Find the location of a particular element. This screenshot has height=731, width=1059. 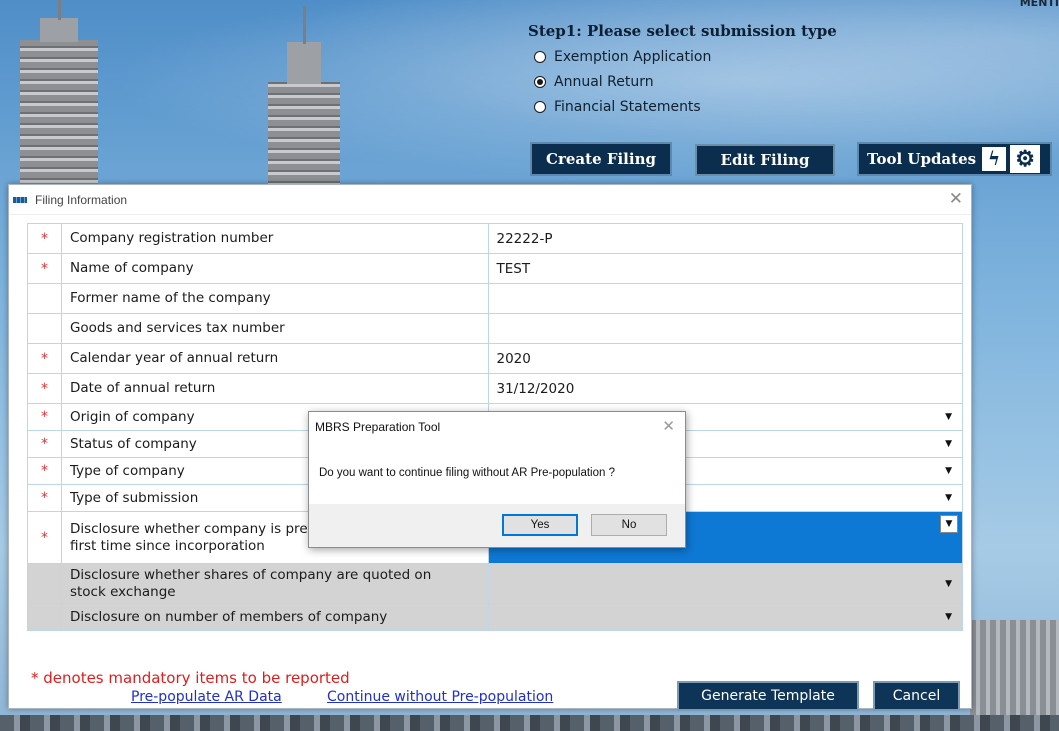

dialog-close-icon: ✕ is located at coordinates (668, 426).